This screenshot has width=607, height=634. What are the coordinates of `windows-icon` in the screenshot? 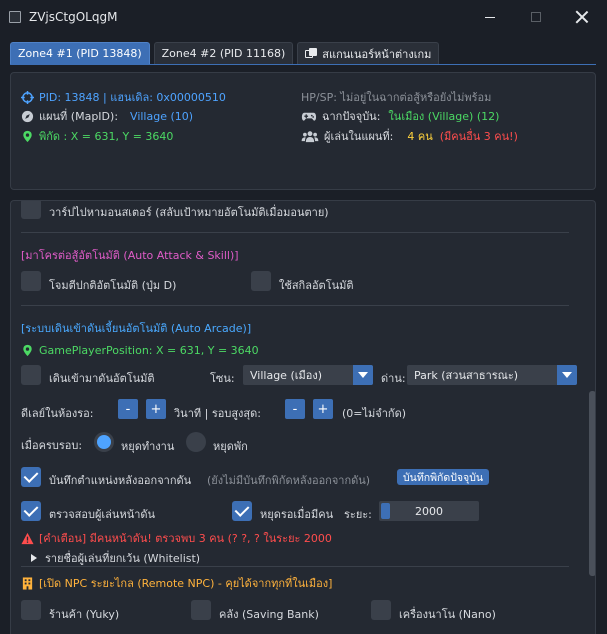 It's located at (311, 53).